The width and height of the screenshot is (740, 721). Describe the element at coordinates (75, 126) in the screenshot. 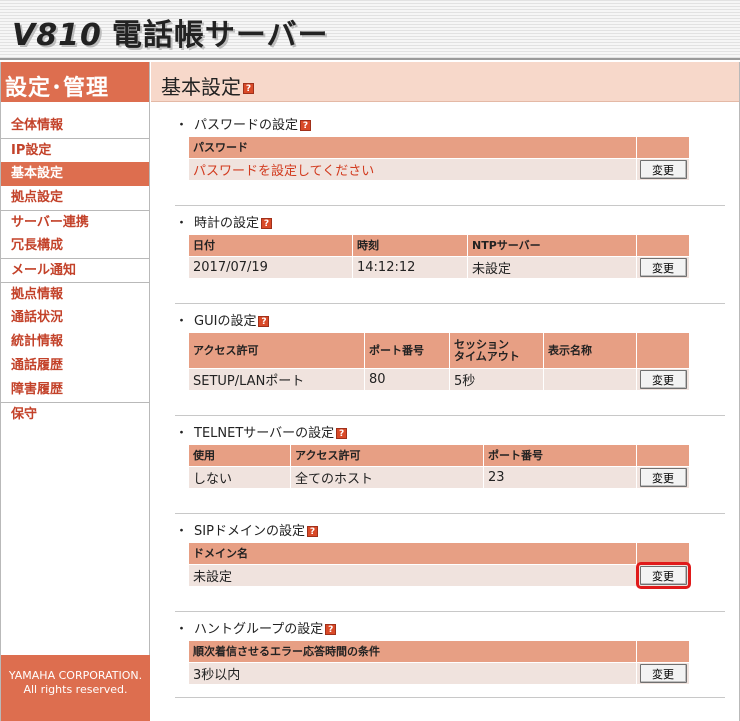

I see `sidebar-item-overview: 全体情報` at that location.